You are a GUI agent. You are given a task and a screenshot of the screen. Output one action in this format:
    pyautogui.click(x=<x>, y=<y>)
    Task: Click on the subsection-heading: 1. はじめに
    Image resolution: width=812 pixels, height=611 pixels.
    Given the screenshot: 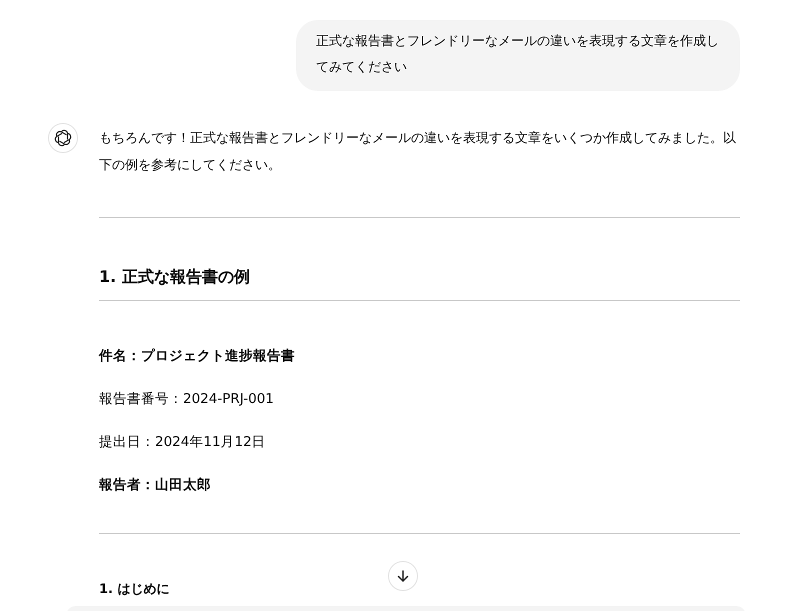 What is the action you would take?
    pyautogui.click(x=135, y=590)
    